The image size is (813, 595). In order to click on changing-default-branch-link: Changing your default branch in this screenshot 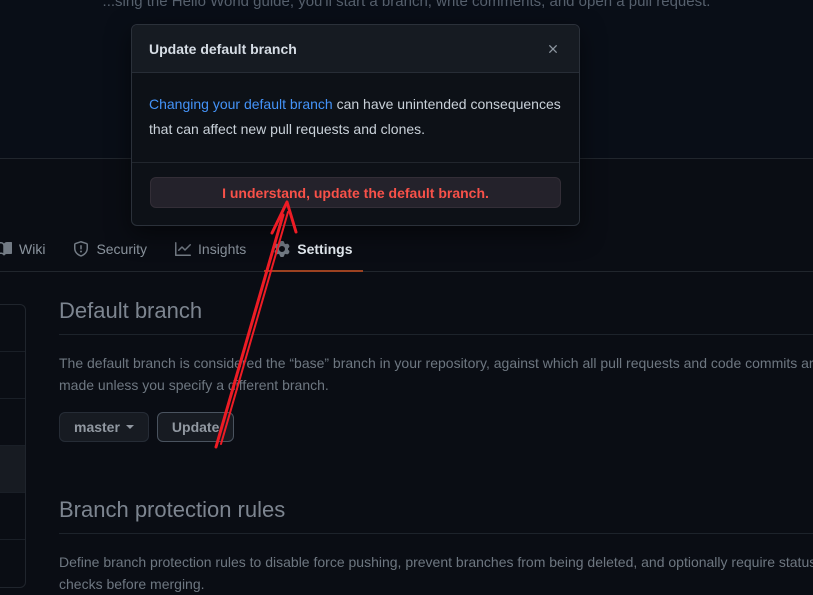, I will do `click(241, 104)`.